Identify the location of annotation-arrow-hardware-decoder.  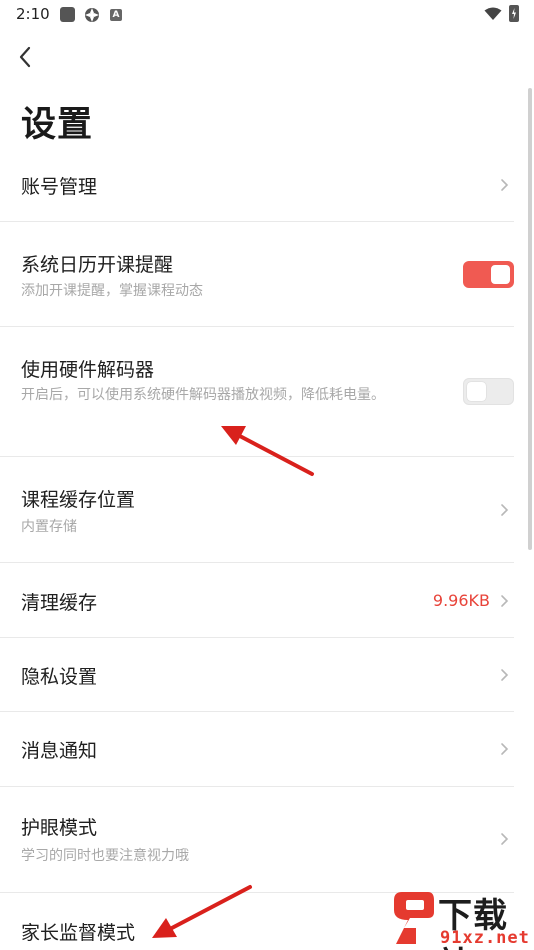
(267, 451).